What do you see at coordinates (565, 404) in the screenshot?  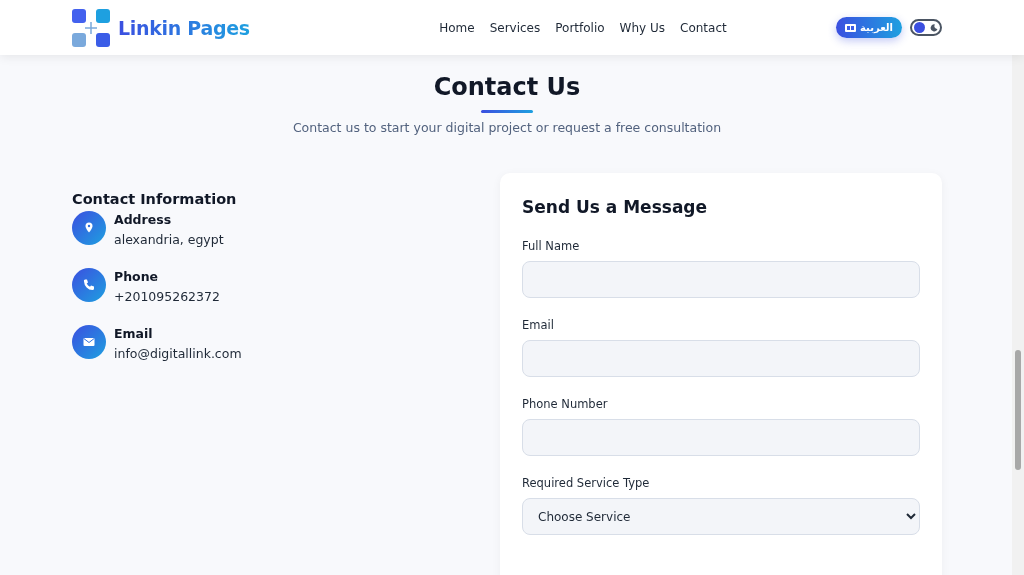 I see `field-label: Phone Number` at bounding box center [565, 404].